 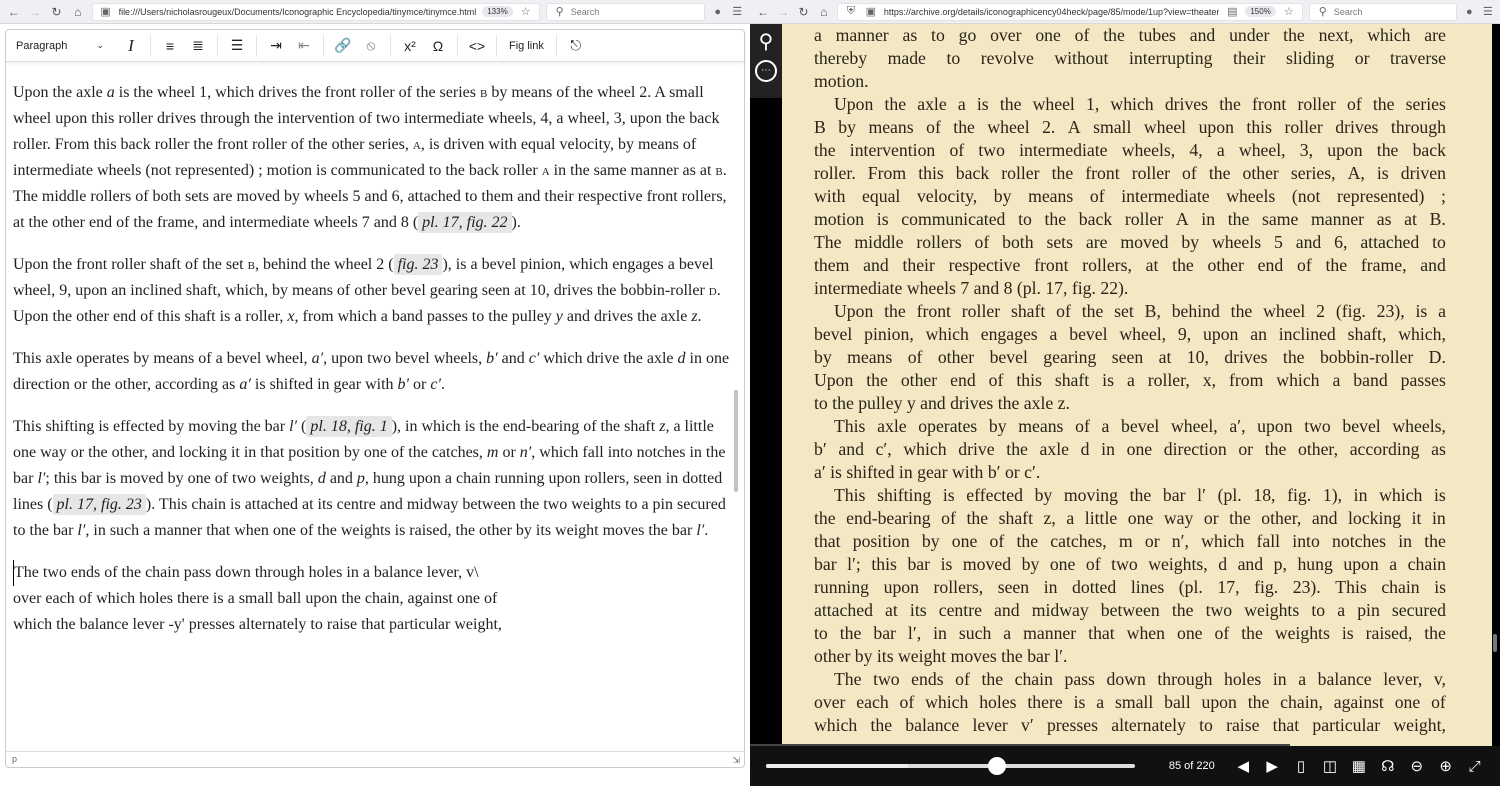 I want to click on numbered-list-icon: ≣, so click(x=198, y=46).